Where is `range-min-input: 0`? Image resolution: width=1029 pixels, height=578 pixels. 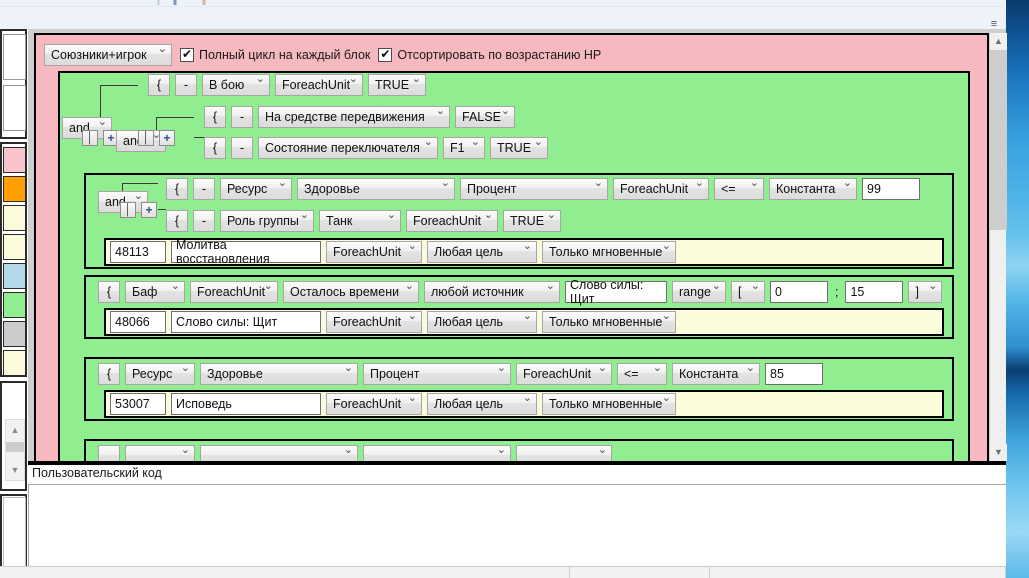
range-min-input: 0 is located at coordinates (799, 292).